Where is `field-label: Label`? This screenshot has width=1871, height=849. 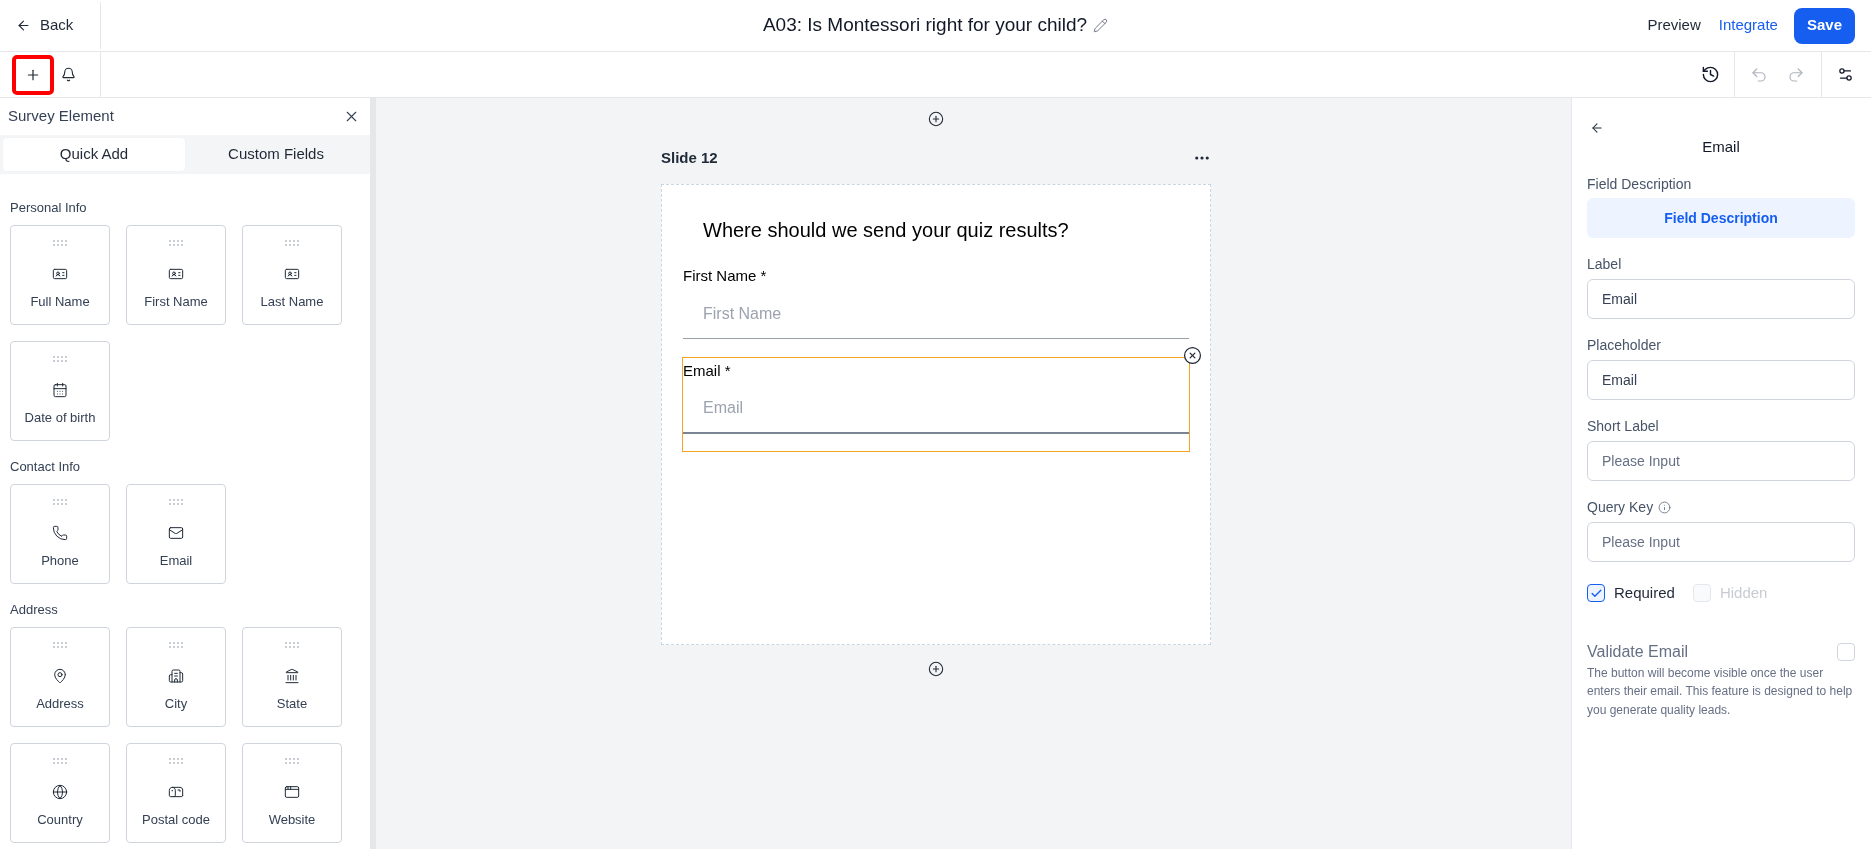
field-label: Label is located at coordinates (1604, 264).